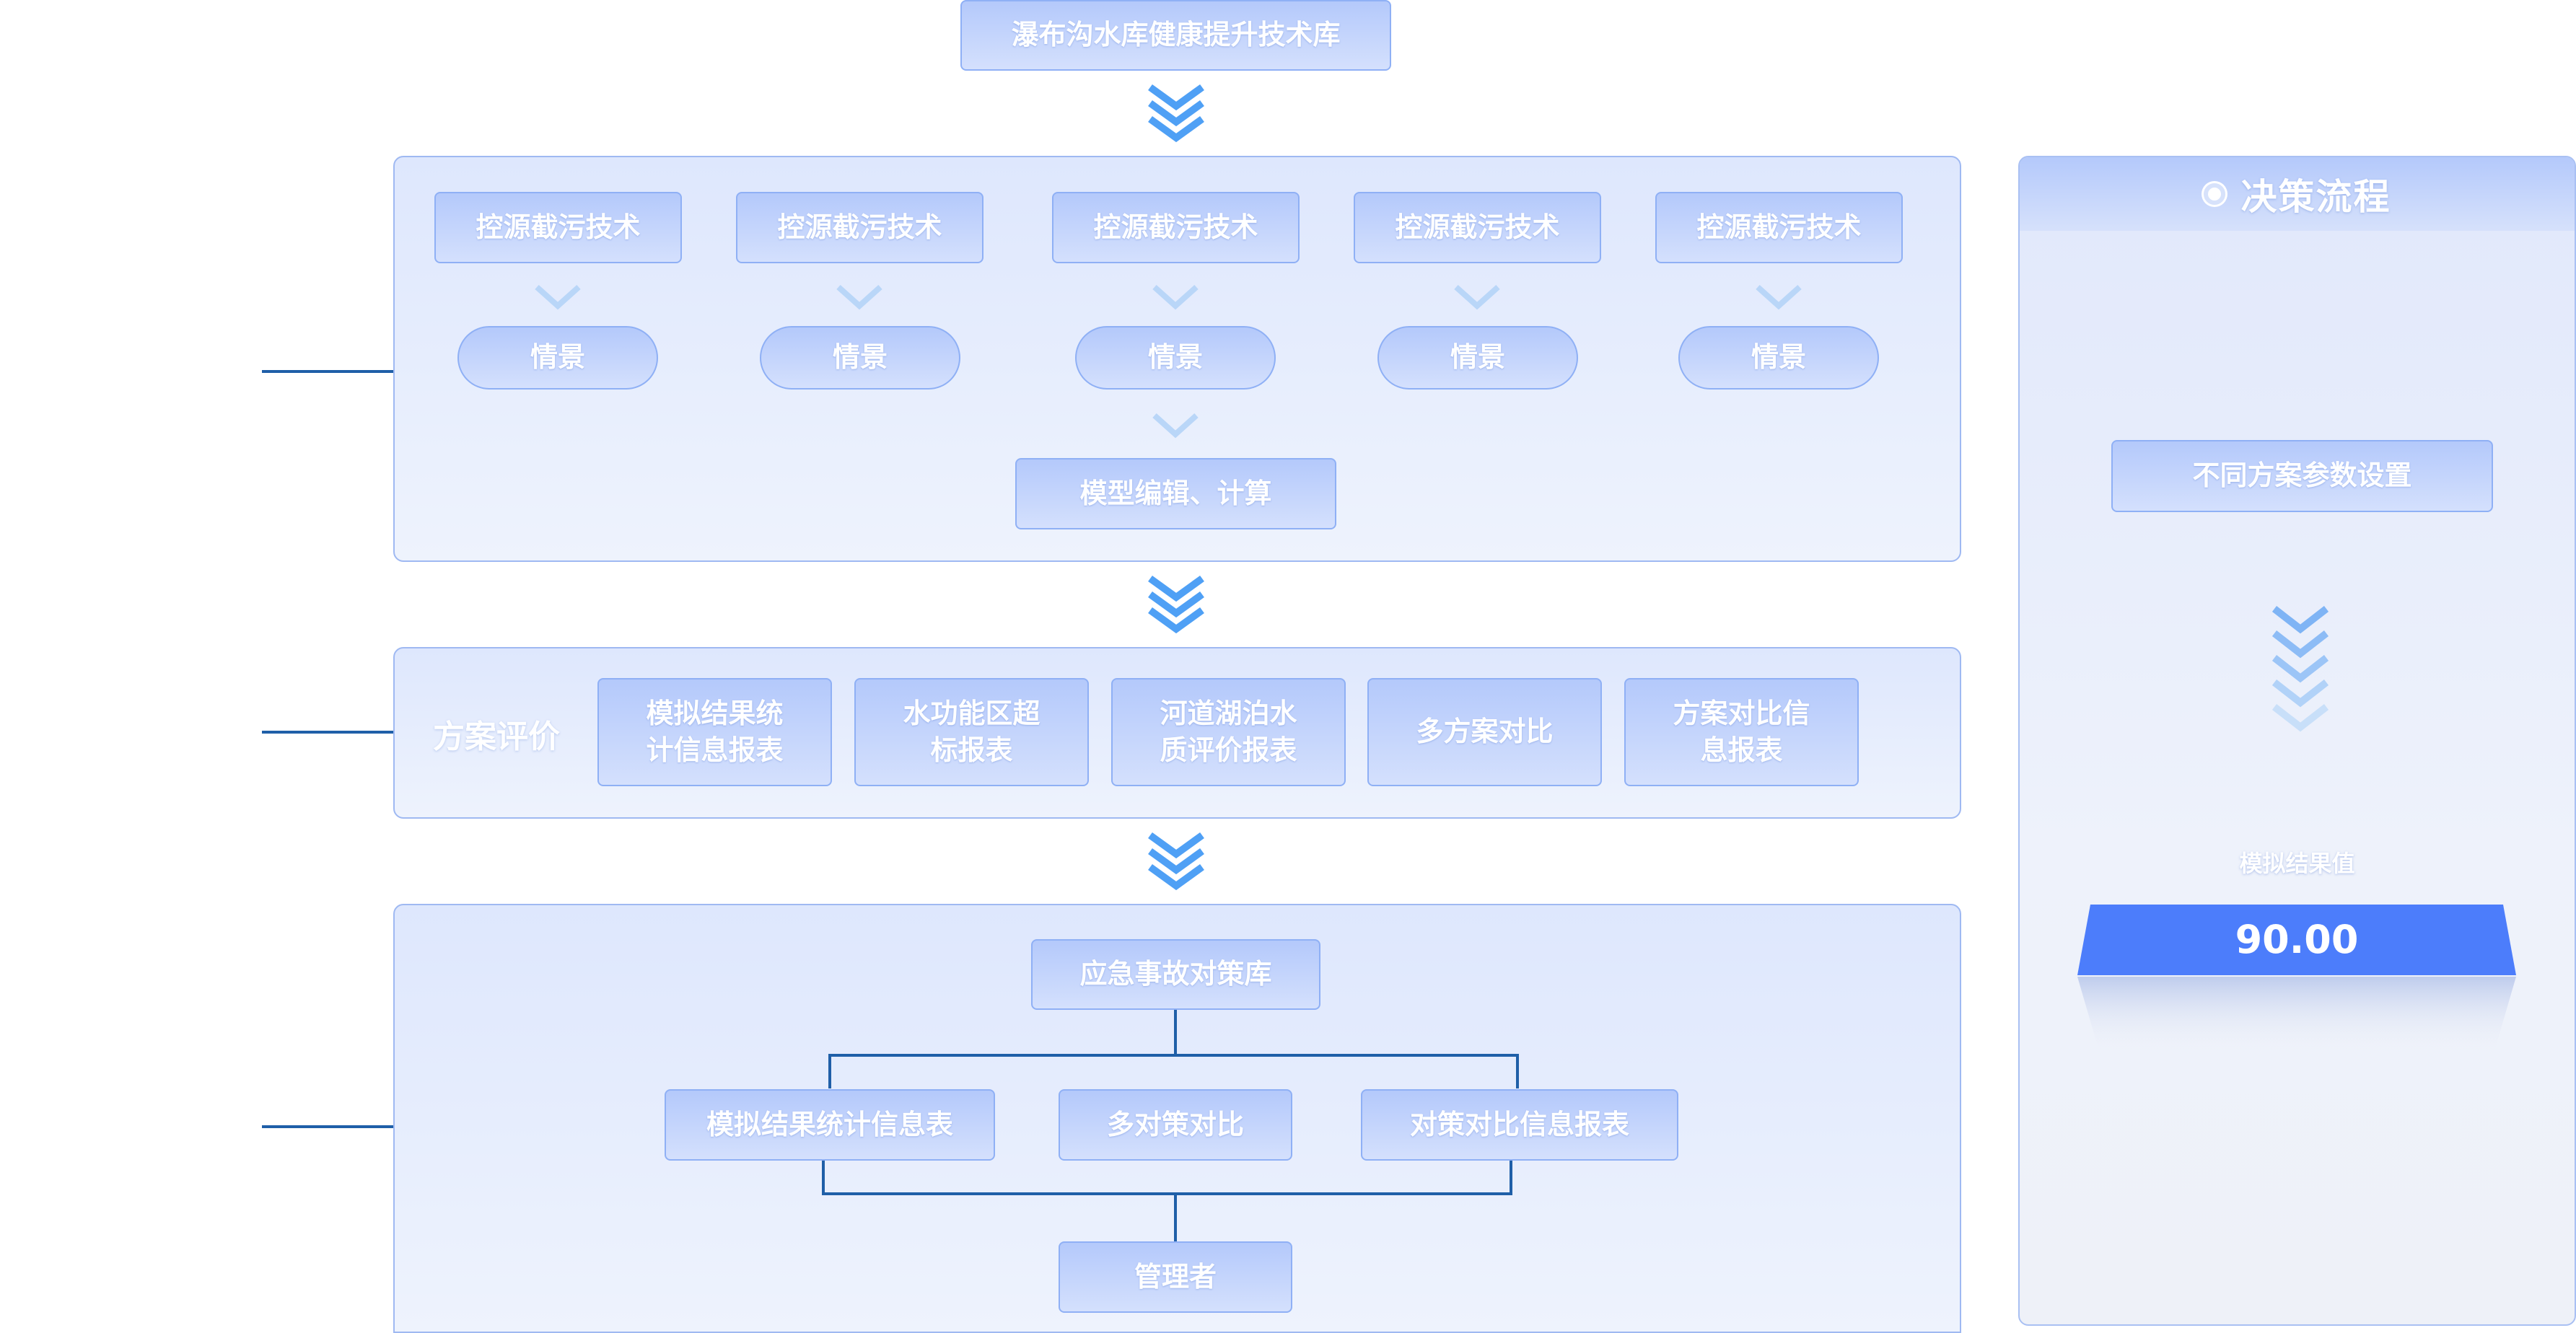 The width and height of the screenshot is (2576, 1333). I want to click on result-label: 模拟结果值, so click(2297, 863).